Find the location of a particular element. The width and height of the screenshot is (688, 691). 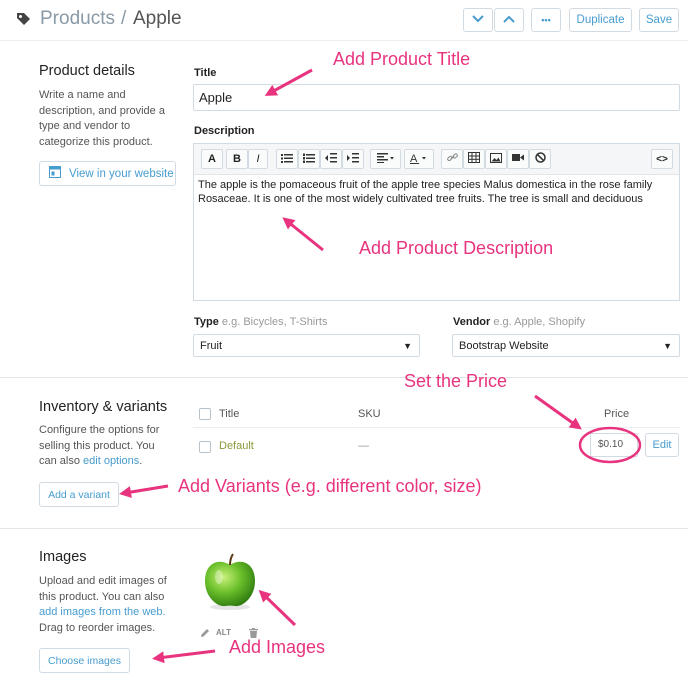

column-header-title: Title is located at coordinates (229, 414).